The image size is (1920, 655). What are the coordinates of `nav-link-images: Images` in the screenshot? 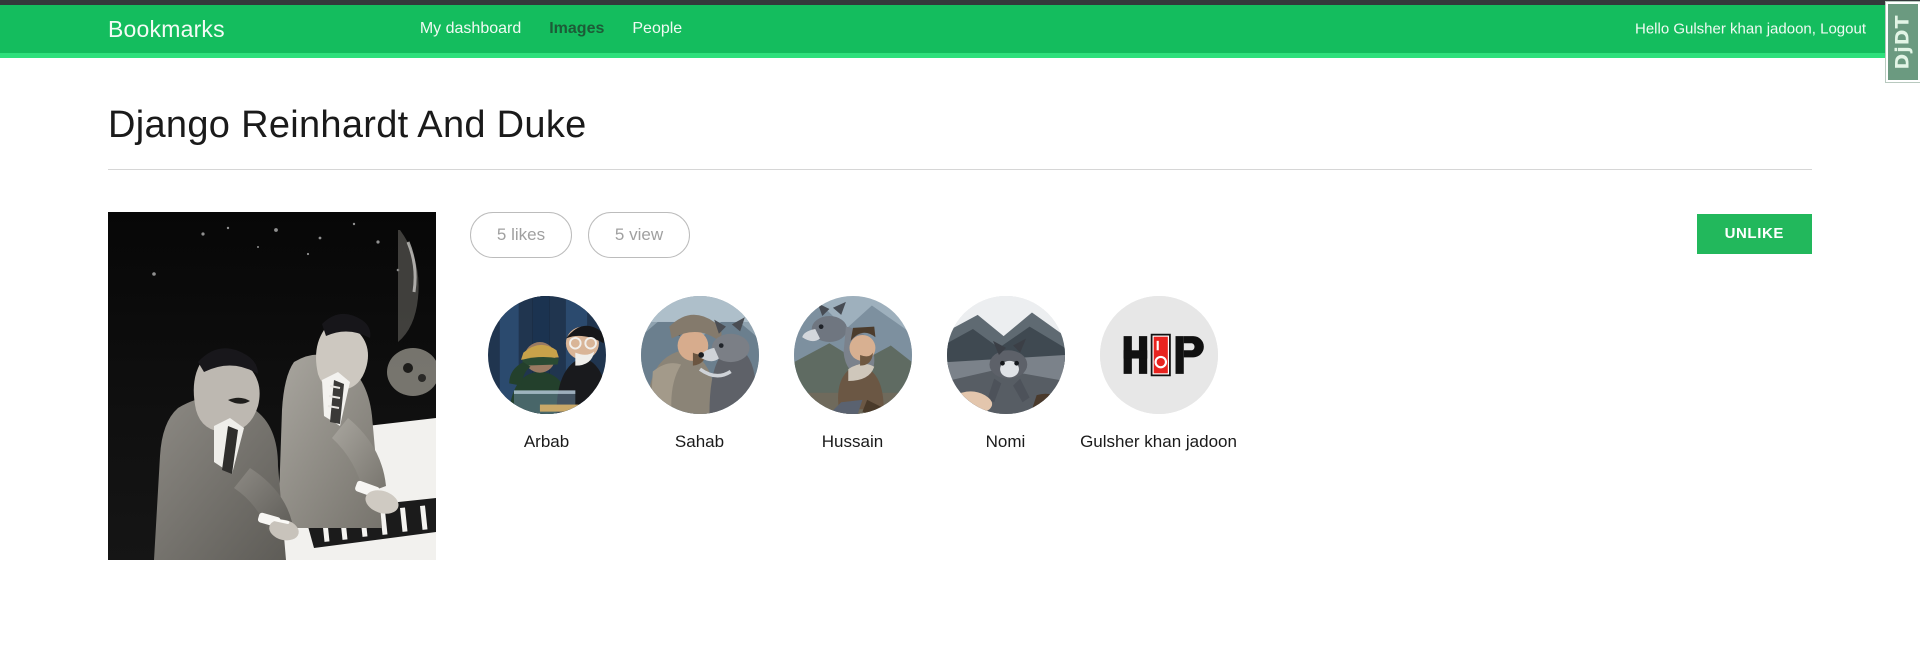 It's located at (576, 29).